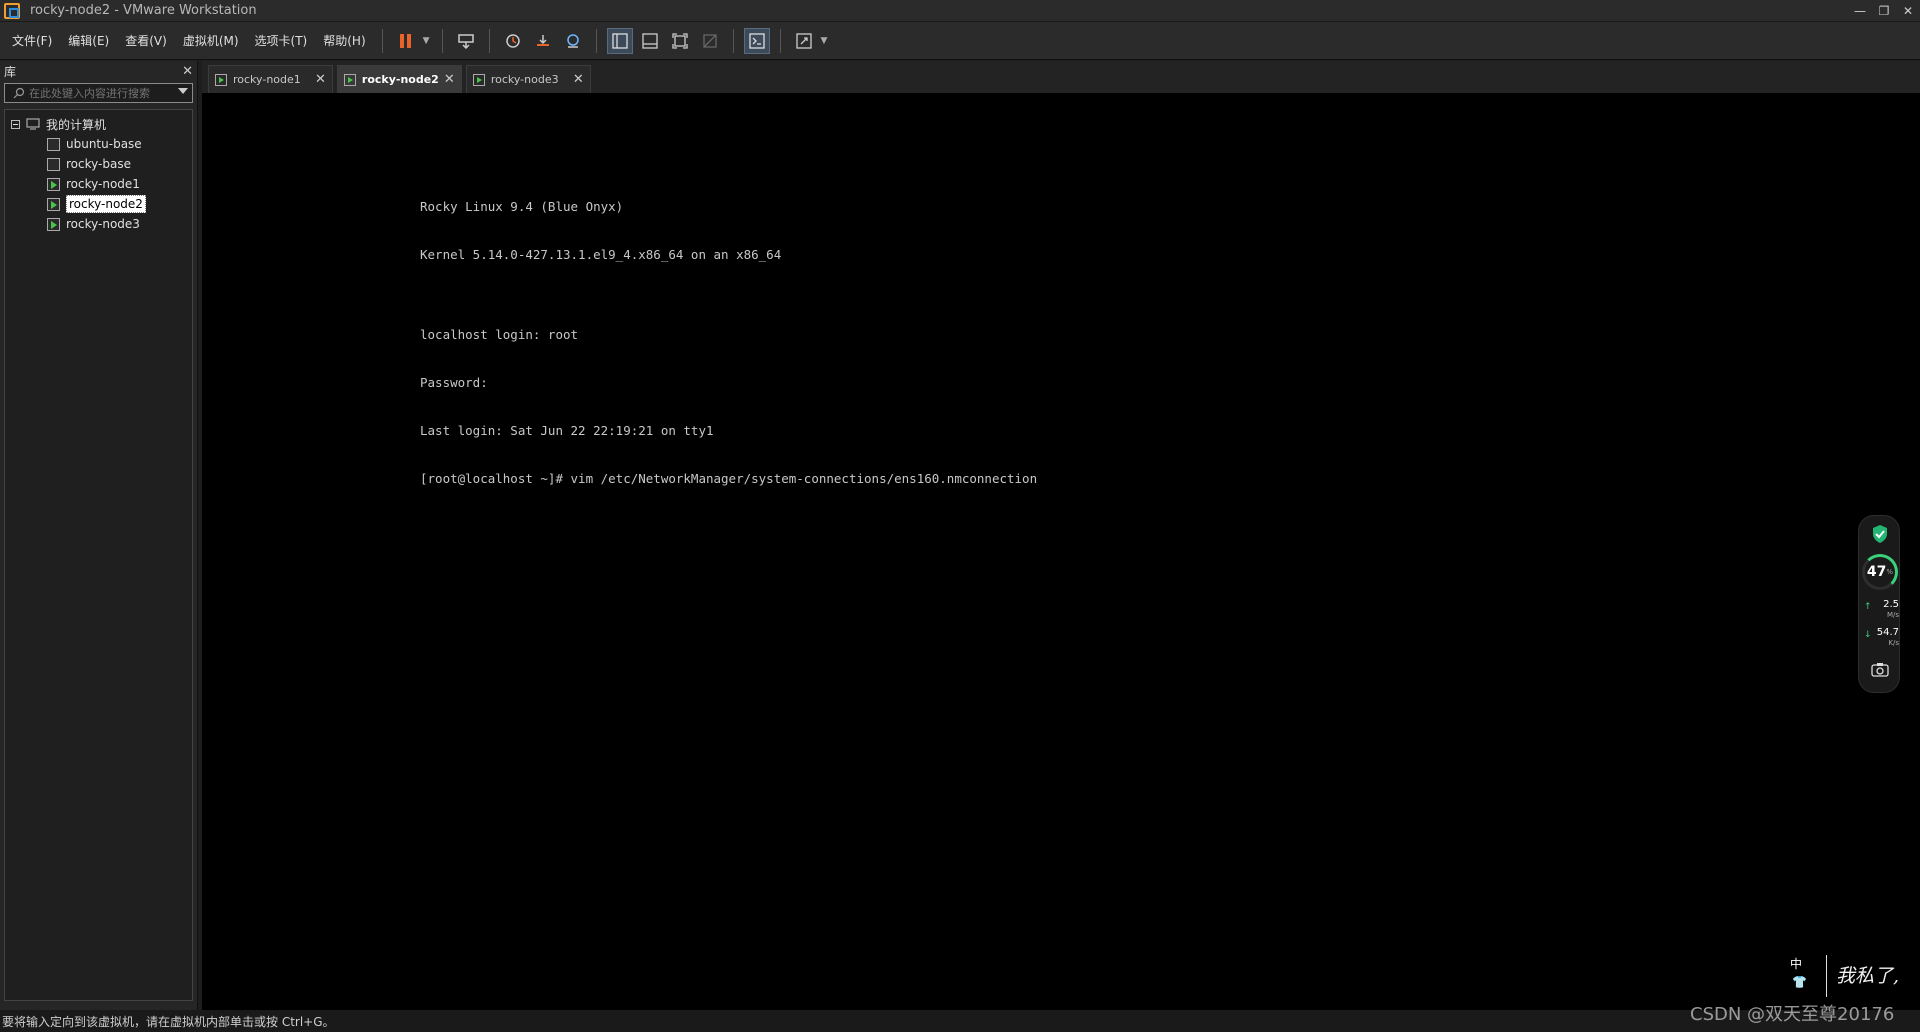 This screenshot has height=1032, width=1920. Describe the element at coordinates (88, 41) in the screenshot. I see `menu-edit: 编辑(E)` at that location.